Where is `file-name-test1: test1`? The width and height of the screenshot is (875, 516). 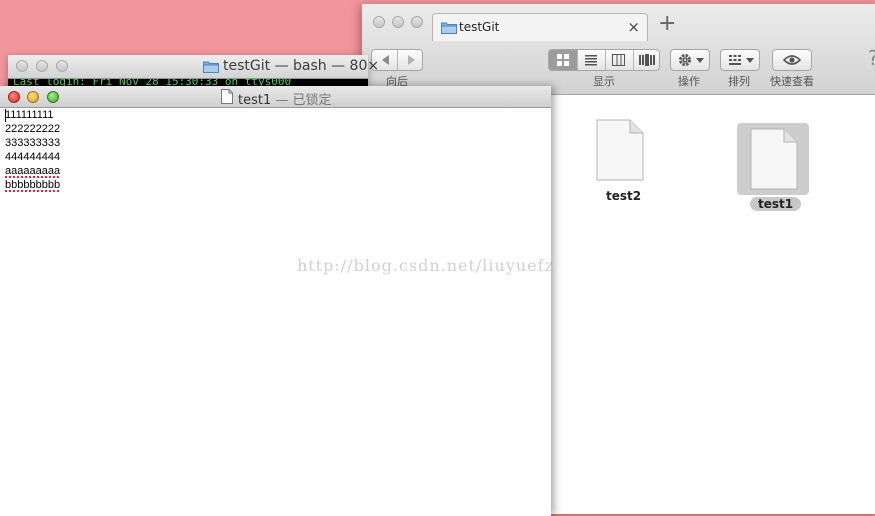
file-name-test1: test1 is located at coordinates (775, 204).